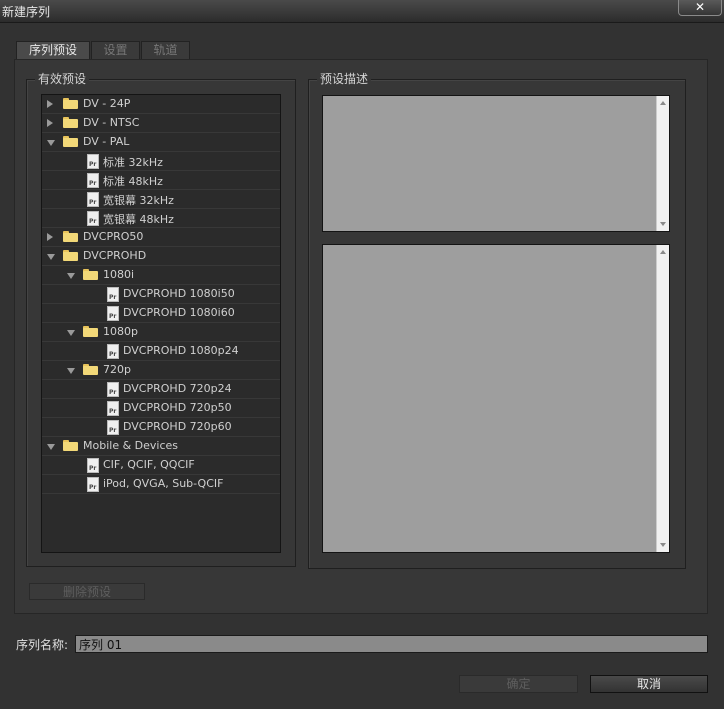 Image resolution: width=724 pixels, height=709 pixels. Describe the element at coordinates (391, 644) in the screenshot. I see `sequence-name-input` at that location.